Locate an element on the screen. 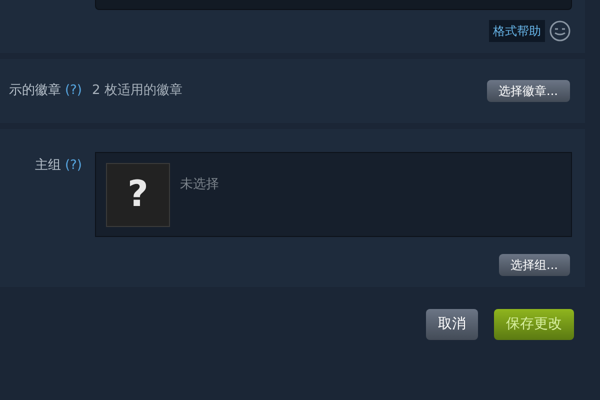 This screenshot has height=400, width=600. emoticon-icon is located at coordinates (560, 31).